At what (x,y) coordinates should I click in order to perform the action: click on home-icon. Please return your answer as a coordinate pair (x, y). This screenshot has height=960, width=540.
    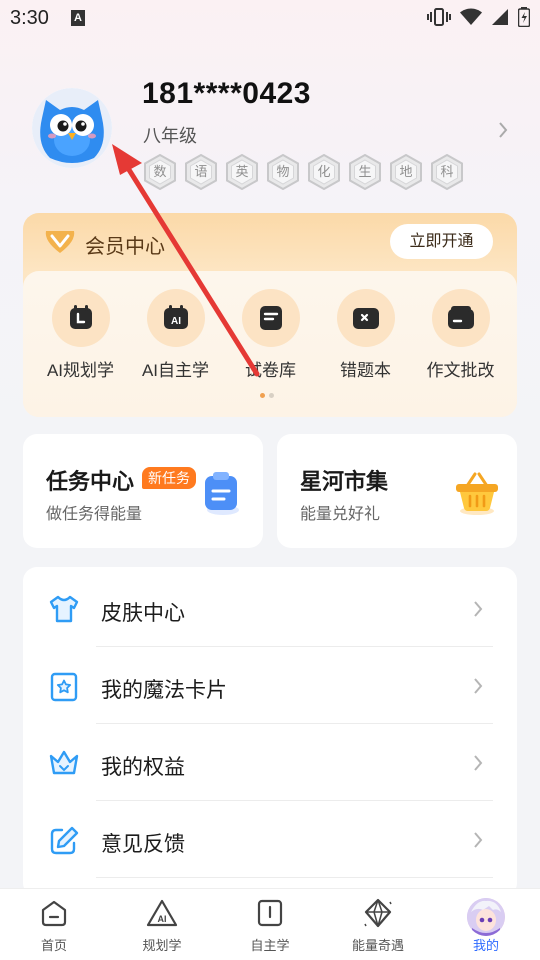
    Looking at the image, I should click on (54, 915).